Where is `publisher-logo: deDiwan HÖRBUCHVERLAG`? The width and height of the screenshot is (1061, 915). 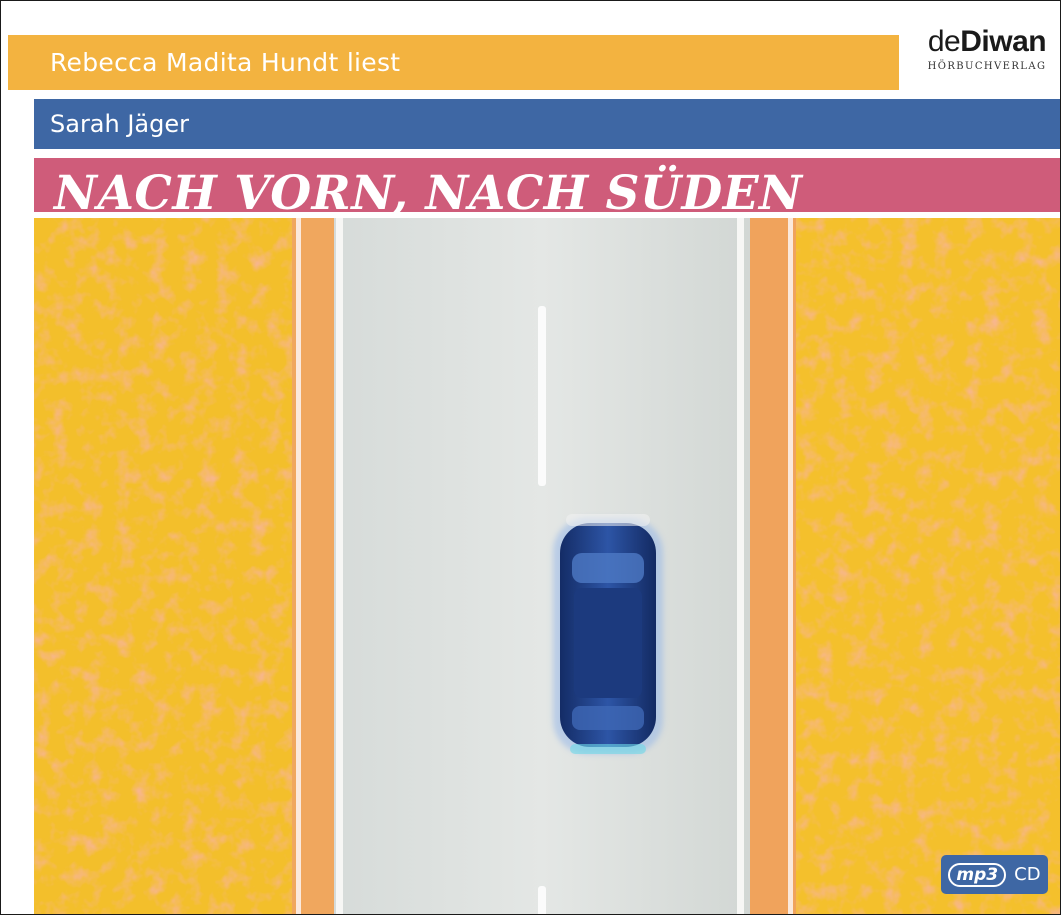 publisher-logo: deDiwan HÖRBUCHVERLAG is located at coordinates (986, 58).